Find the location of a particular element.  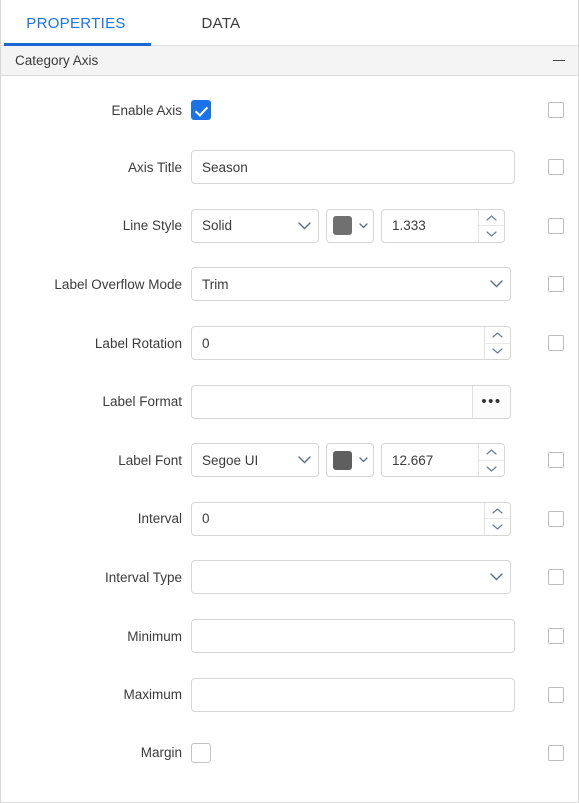

interval-type-dropdown is located at coordinates (351, 577).